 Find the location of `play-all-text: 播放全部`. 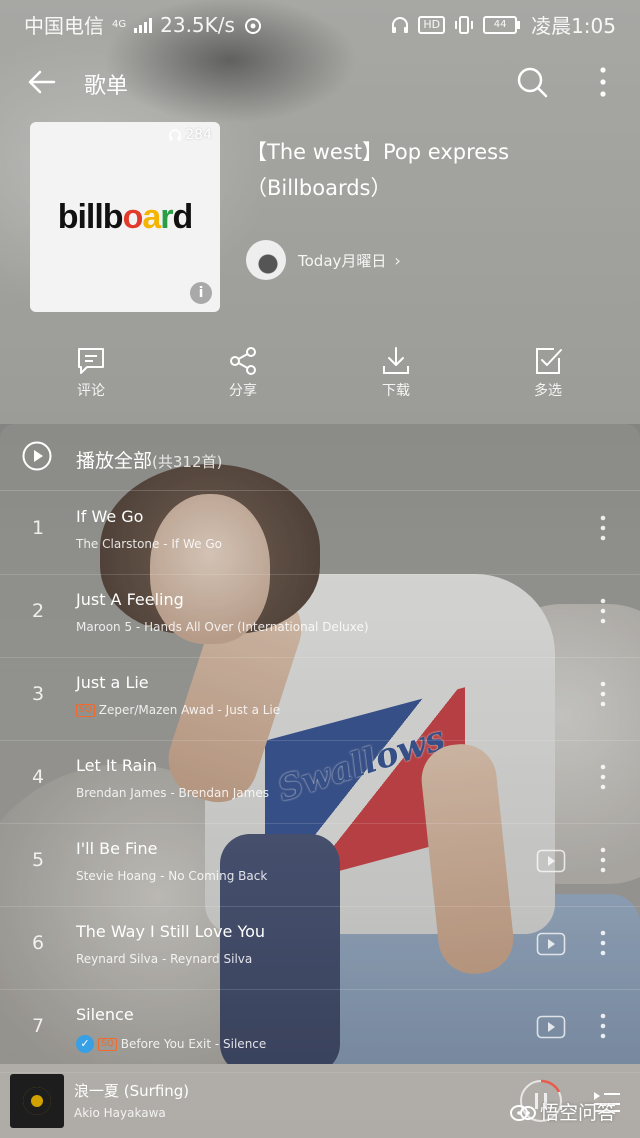

play-all-text: 播放全部 is located at coordinates (114, 461).